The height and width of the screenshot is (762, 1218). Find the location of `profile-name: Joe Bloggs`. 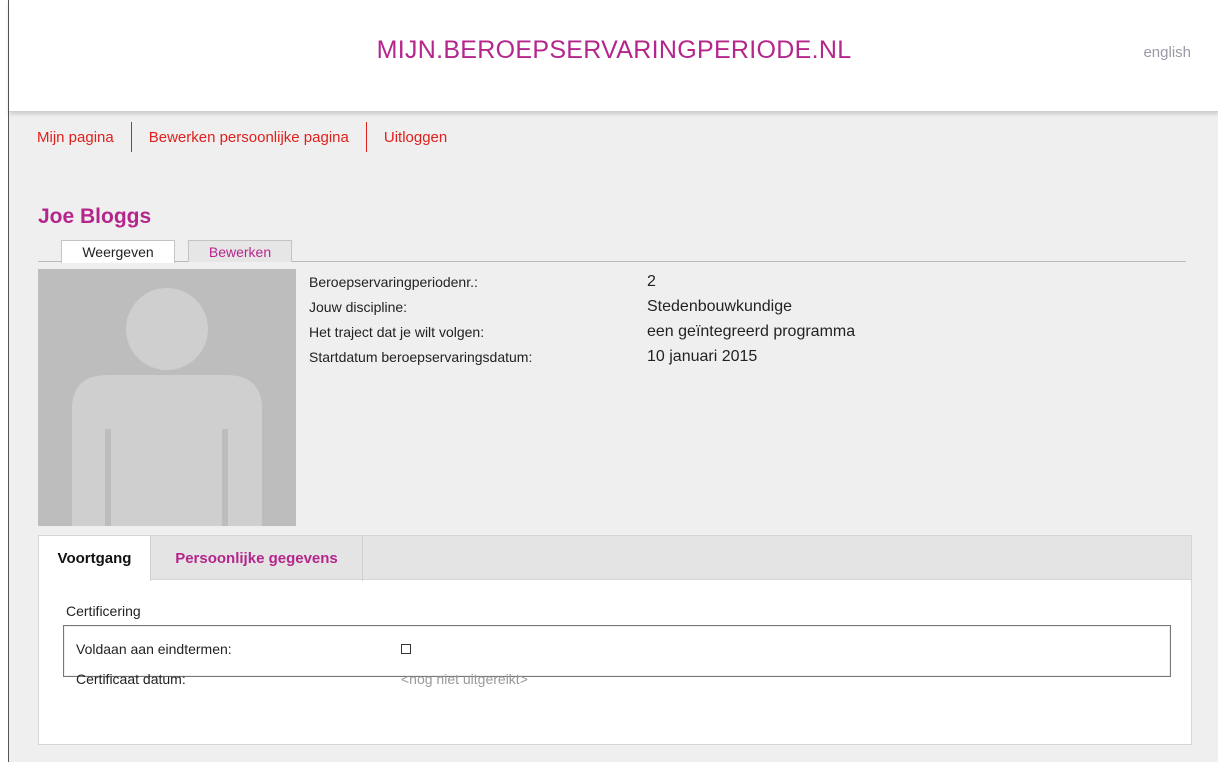

profile-name: Joe Bloggs is located at coordinates (95, 216).